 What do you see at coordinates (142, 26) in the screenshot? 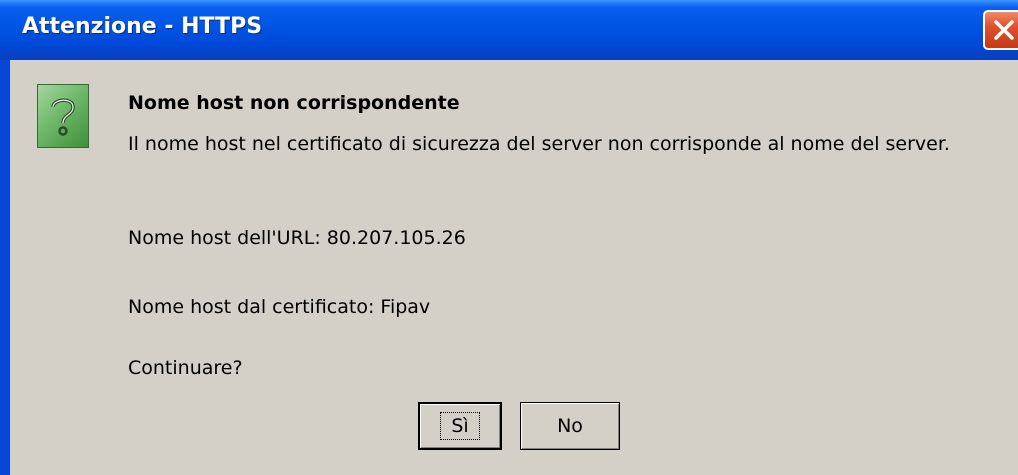
I see `window-title: Attenzione - HTTPS` at bounding box center [142, 26].